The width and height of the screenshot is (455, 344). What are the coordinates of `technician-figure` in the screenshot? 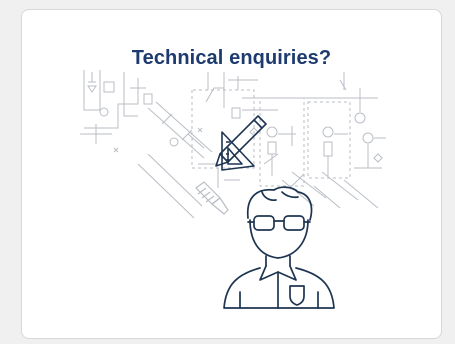 It's located at (279, 247).